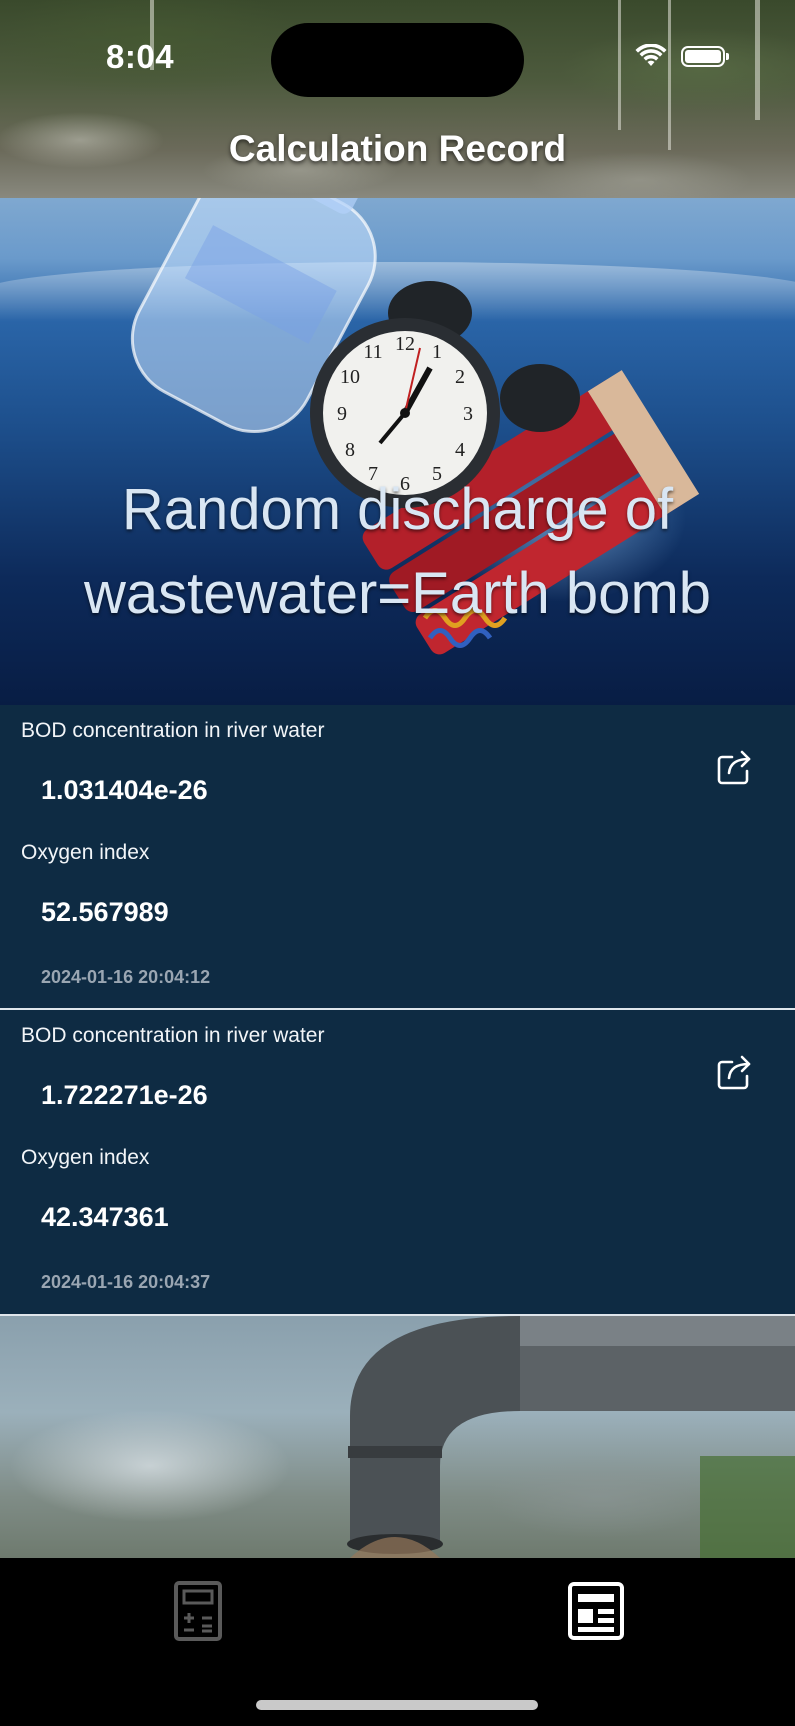 This screenshot has width=795, height=1726. What do you see at coordinates (105, 1217) in the screenshot?
I see `oxygen-value: 42.347361` at bounding box center [105, 1217].